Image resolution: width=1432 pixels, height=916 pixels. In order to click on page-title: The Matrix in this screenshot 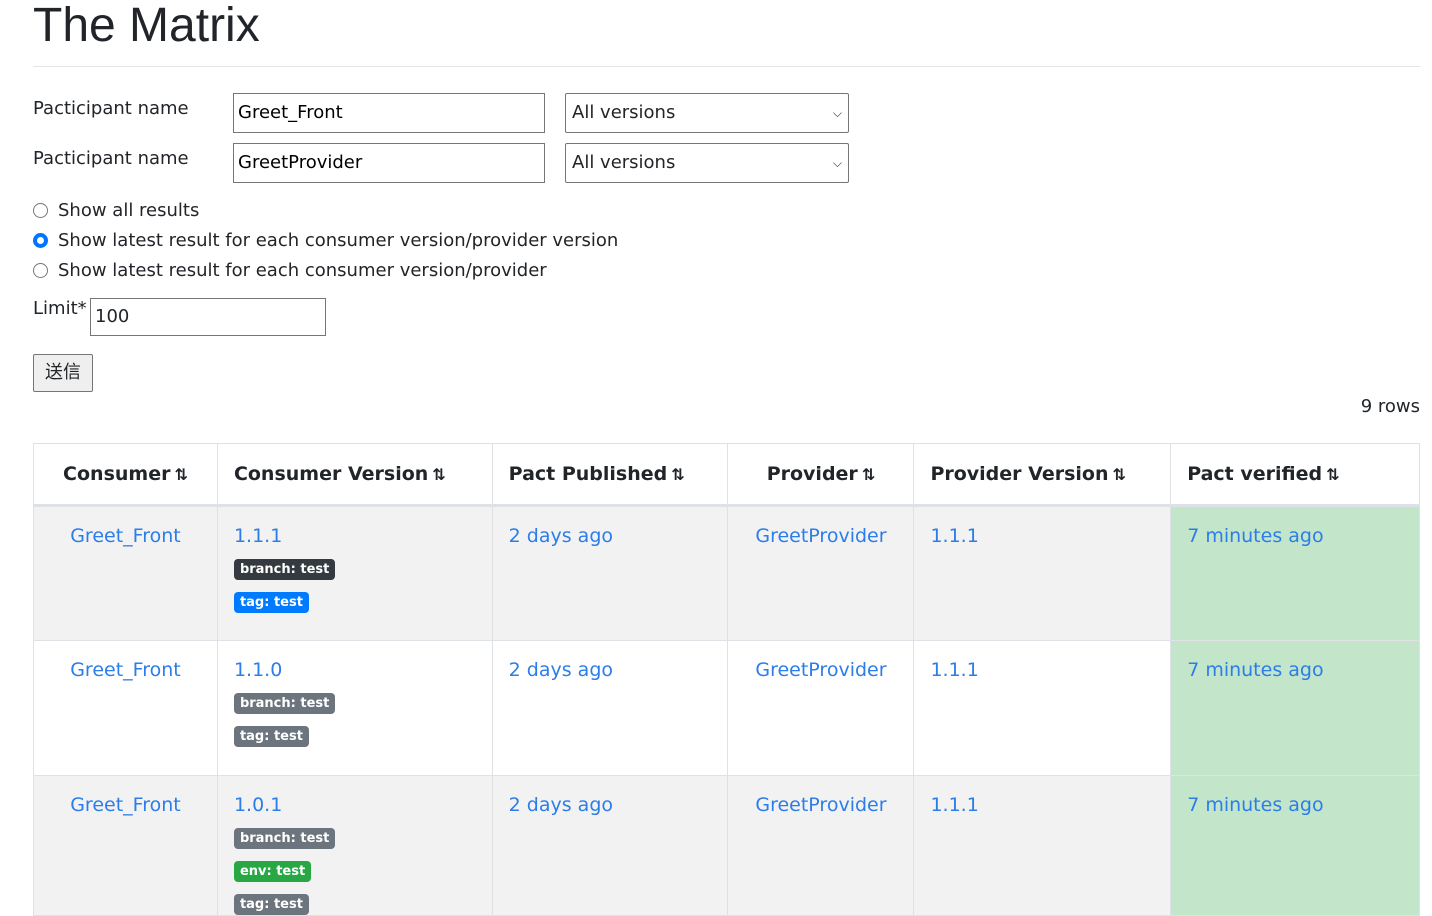, I will do `click(146, 26)`.